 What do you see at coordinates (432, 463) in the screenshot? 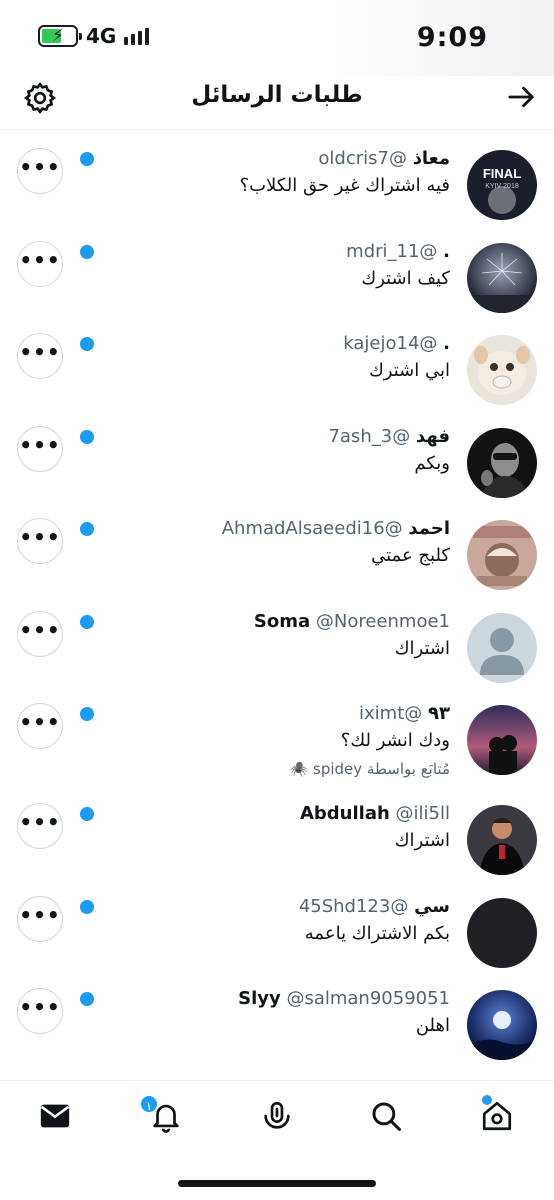
I see `message-preview: وبكم` at bounding box center [432, 463].